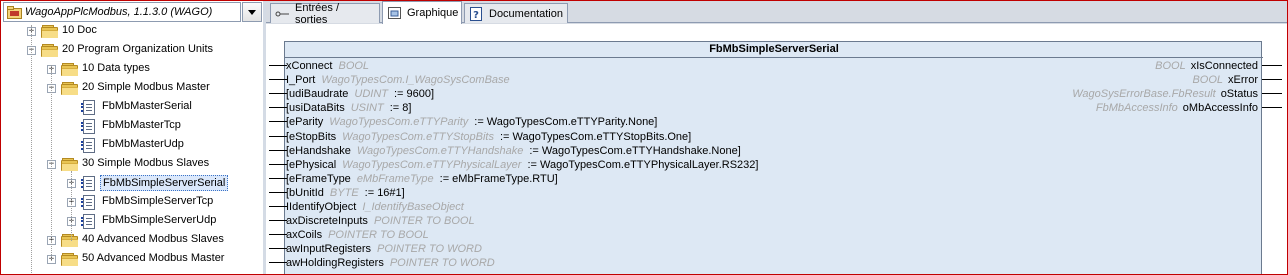 The image size is (1288, 275). I want to click on tree-folder-item: −20 Simple Modbus Master, so click(132, 88).